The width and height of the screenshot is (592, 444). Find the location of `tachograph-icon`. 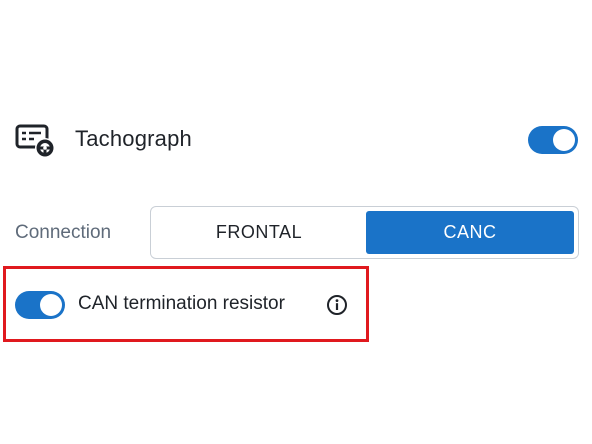

tachograph-icon is located at coordinates (35, 141).